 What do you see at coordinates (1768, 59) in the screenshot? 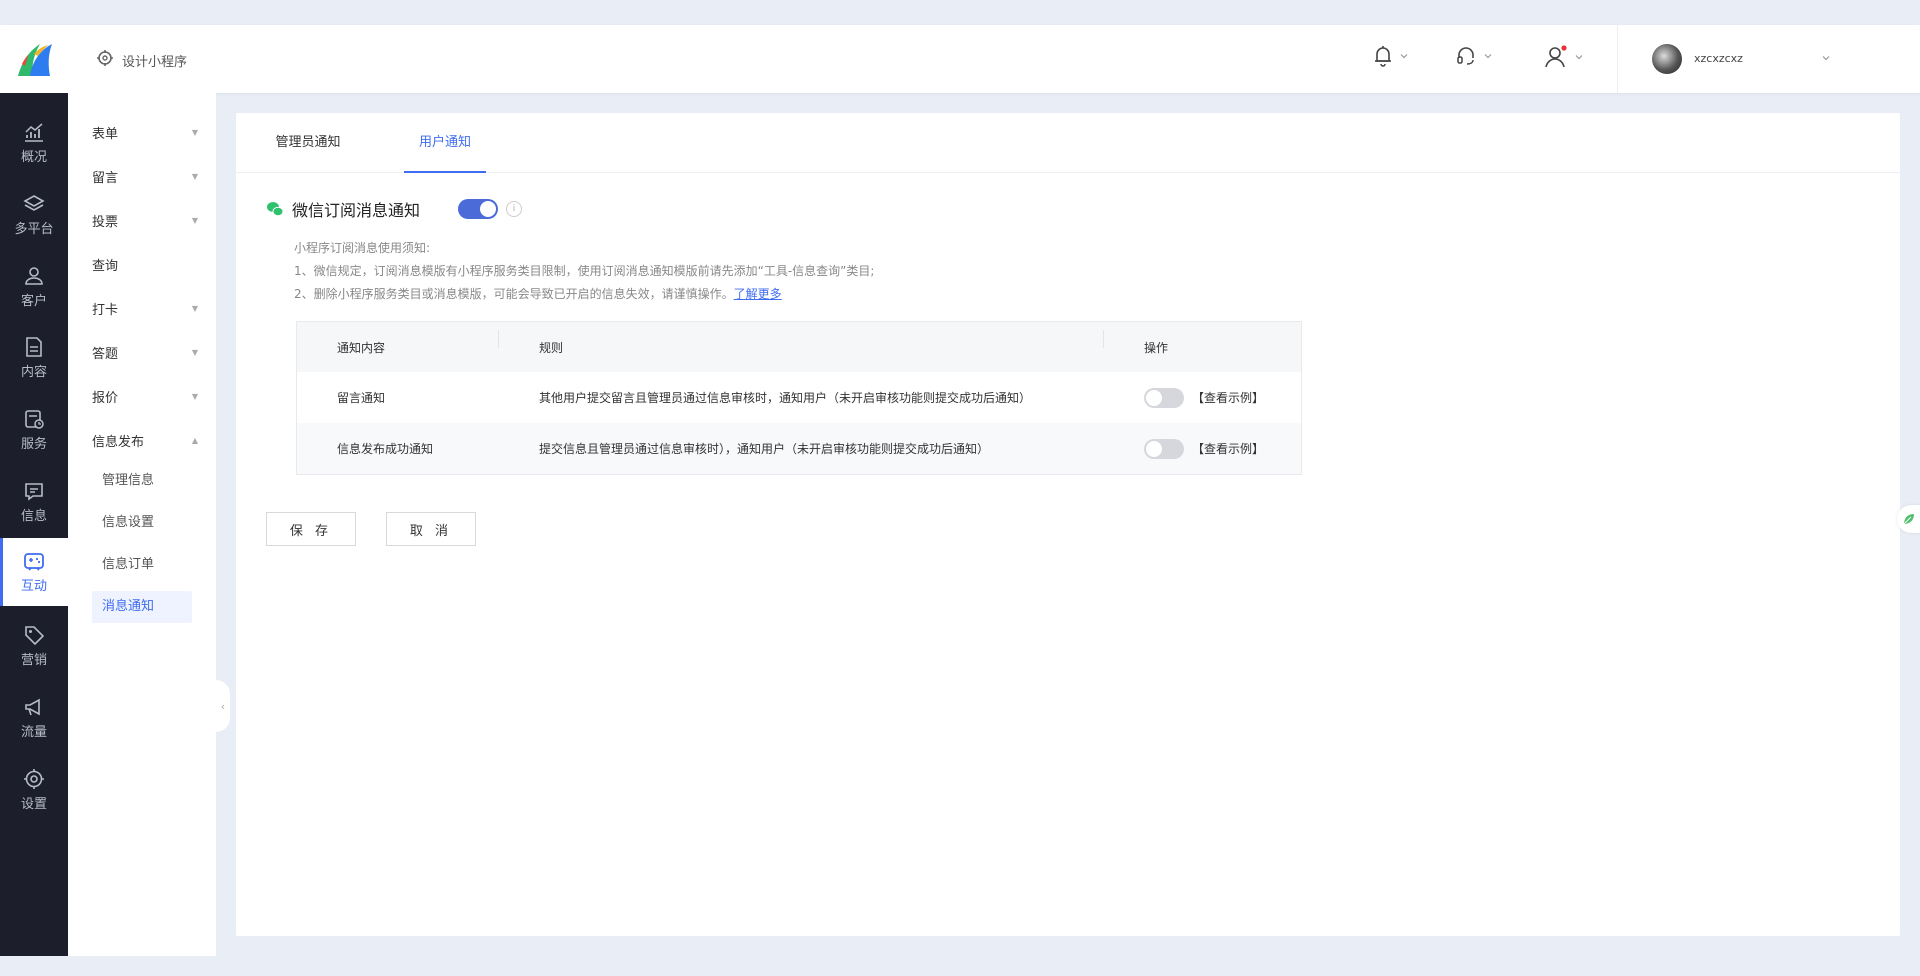
I see `user-profile-menu: xzcxzcxz` at bounding box center [1768, 59].